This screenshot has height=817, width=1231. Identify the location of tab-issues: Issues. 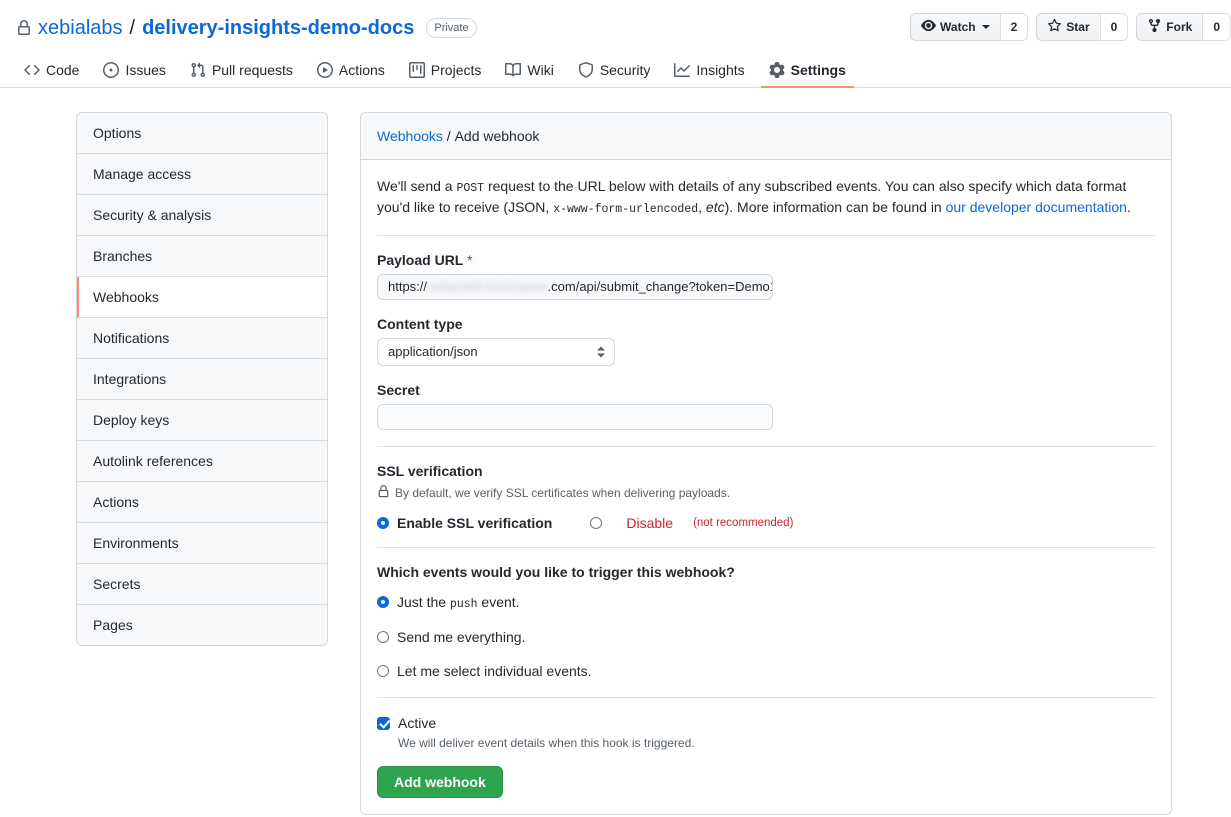
(134, 74).